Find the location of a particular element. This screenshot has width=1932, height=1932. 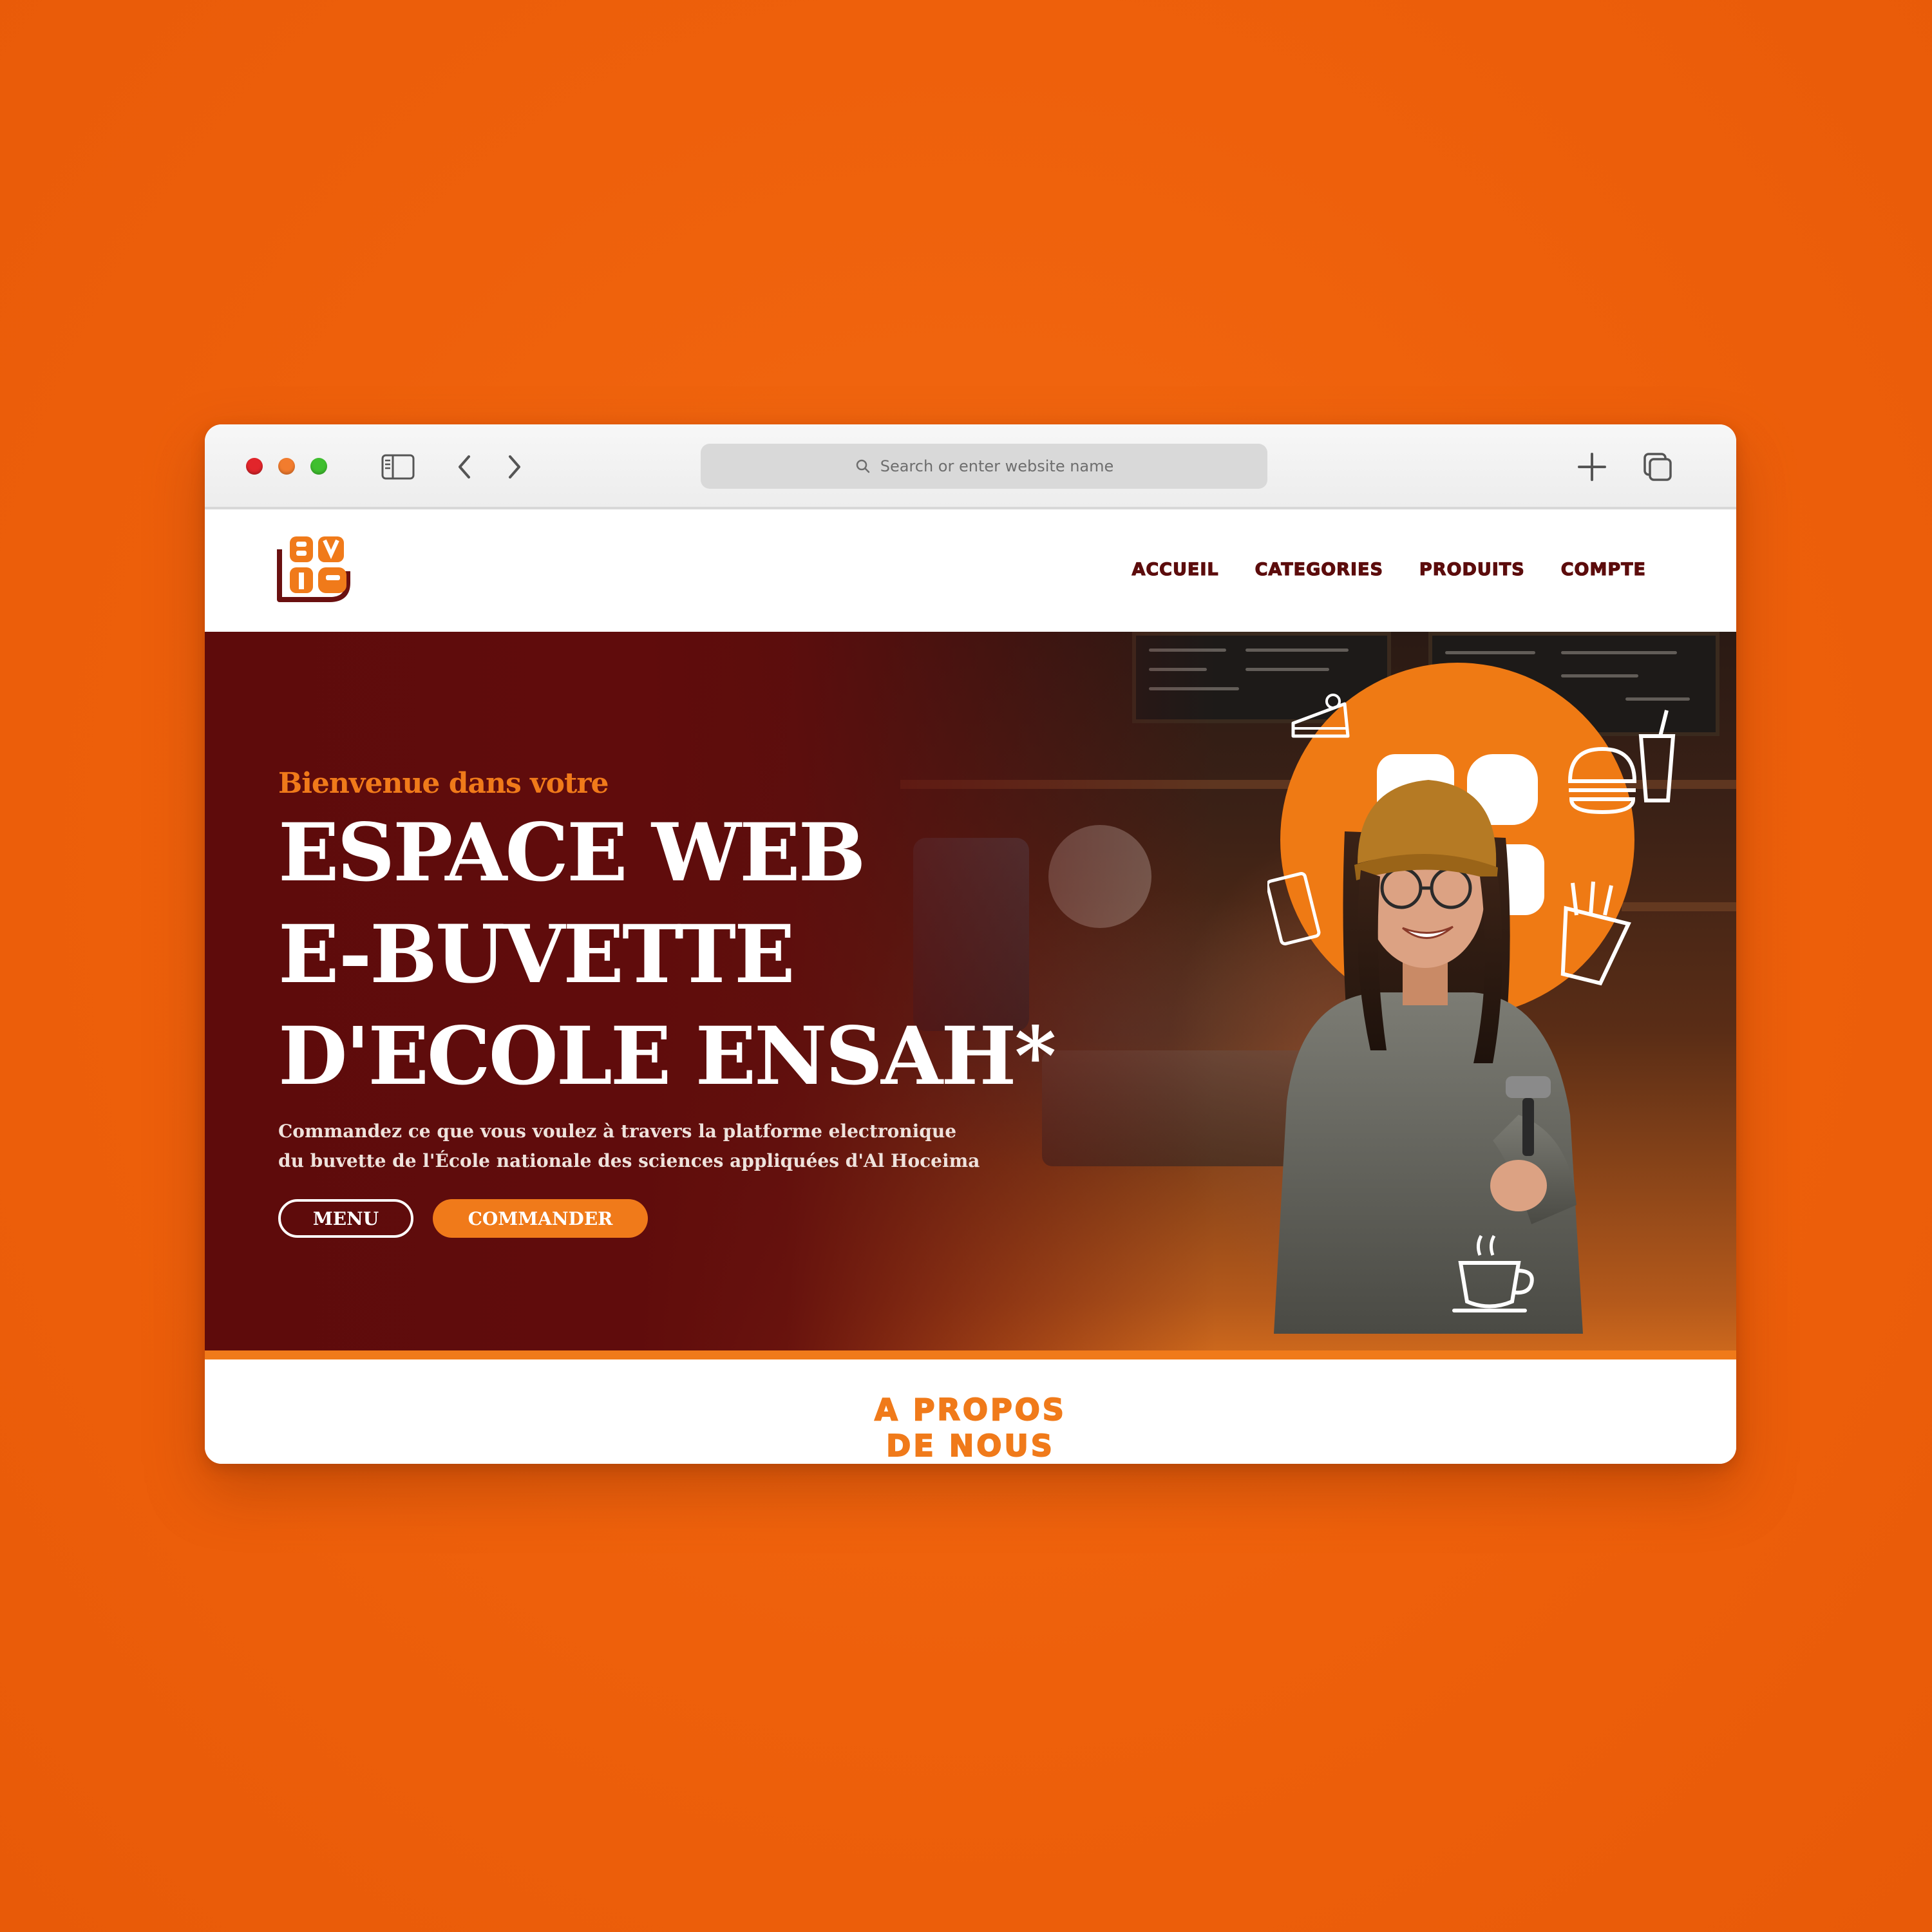

fries-icon is located at coordinates (1595, 934).